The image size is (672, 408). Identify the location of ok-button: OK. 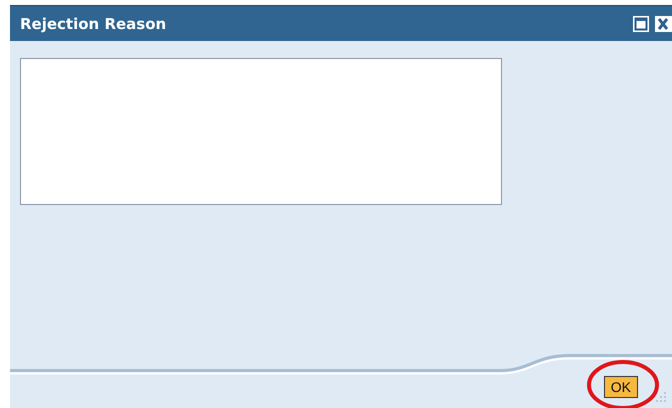
(621, 387).